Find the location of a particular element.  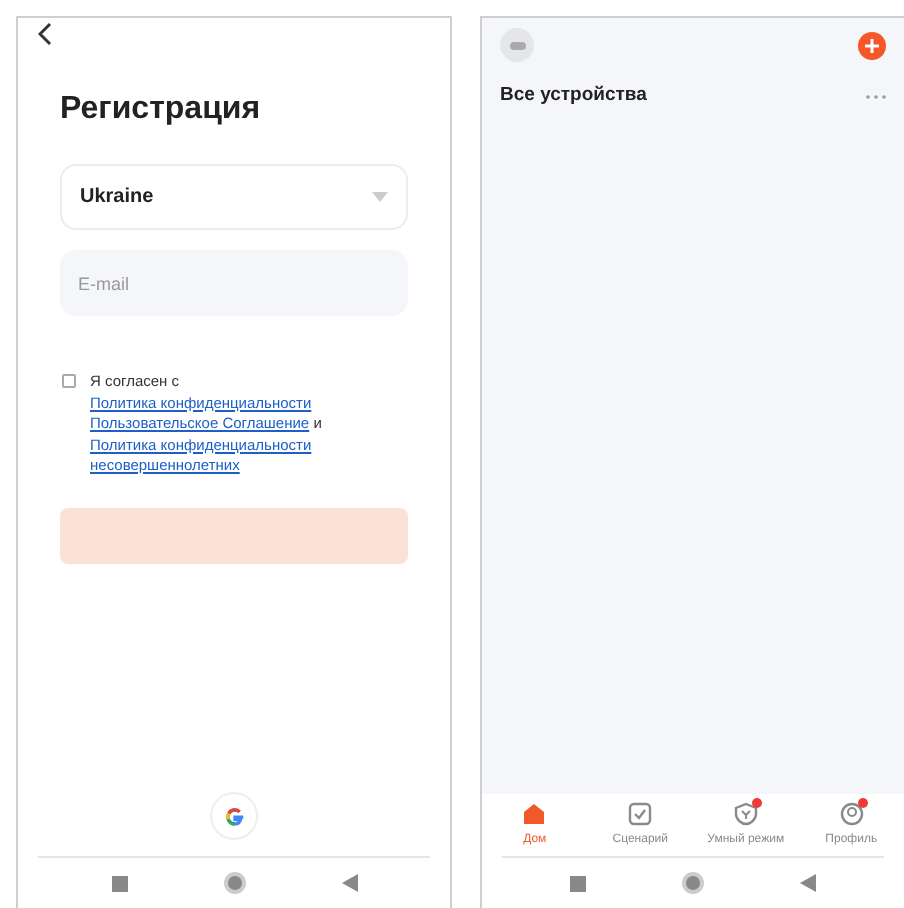

agreement-checkbox is located at coordinates (69, 381).